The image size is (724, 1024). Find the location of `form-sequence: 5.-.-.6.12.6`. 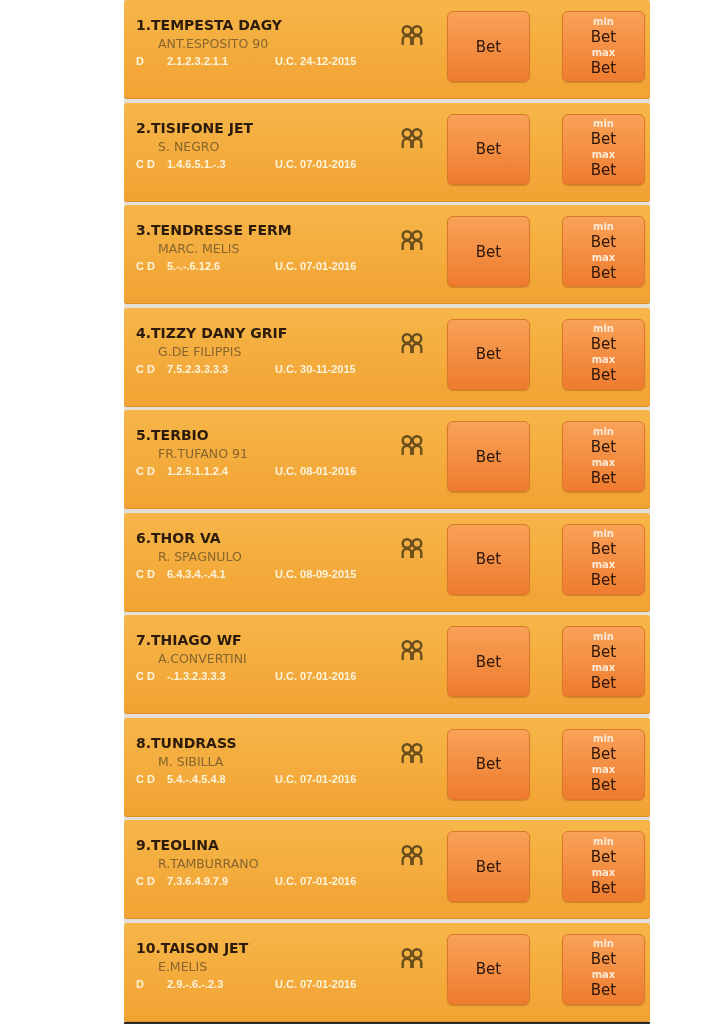

form-sequence: 5.-.-.6.12.6 is located at coordinates (194, 266).